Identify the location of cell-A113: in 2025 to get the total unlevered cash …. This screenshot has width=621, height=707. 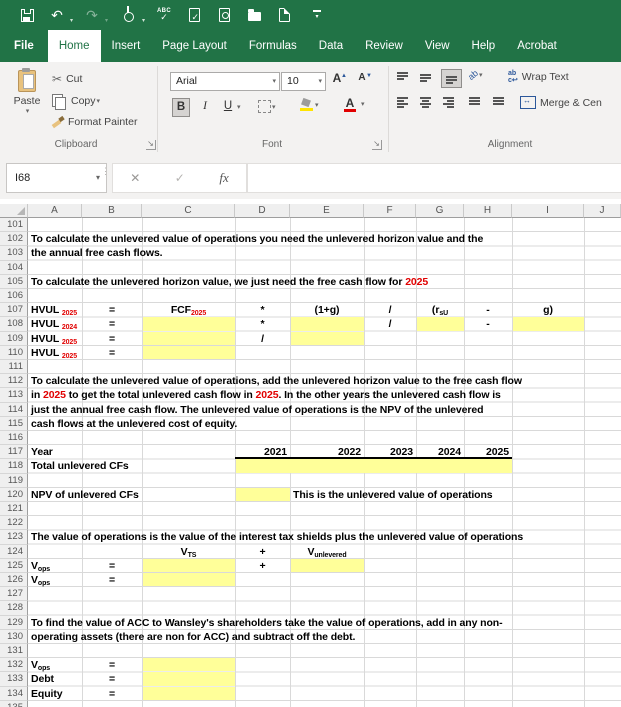
(266, 395).